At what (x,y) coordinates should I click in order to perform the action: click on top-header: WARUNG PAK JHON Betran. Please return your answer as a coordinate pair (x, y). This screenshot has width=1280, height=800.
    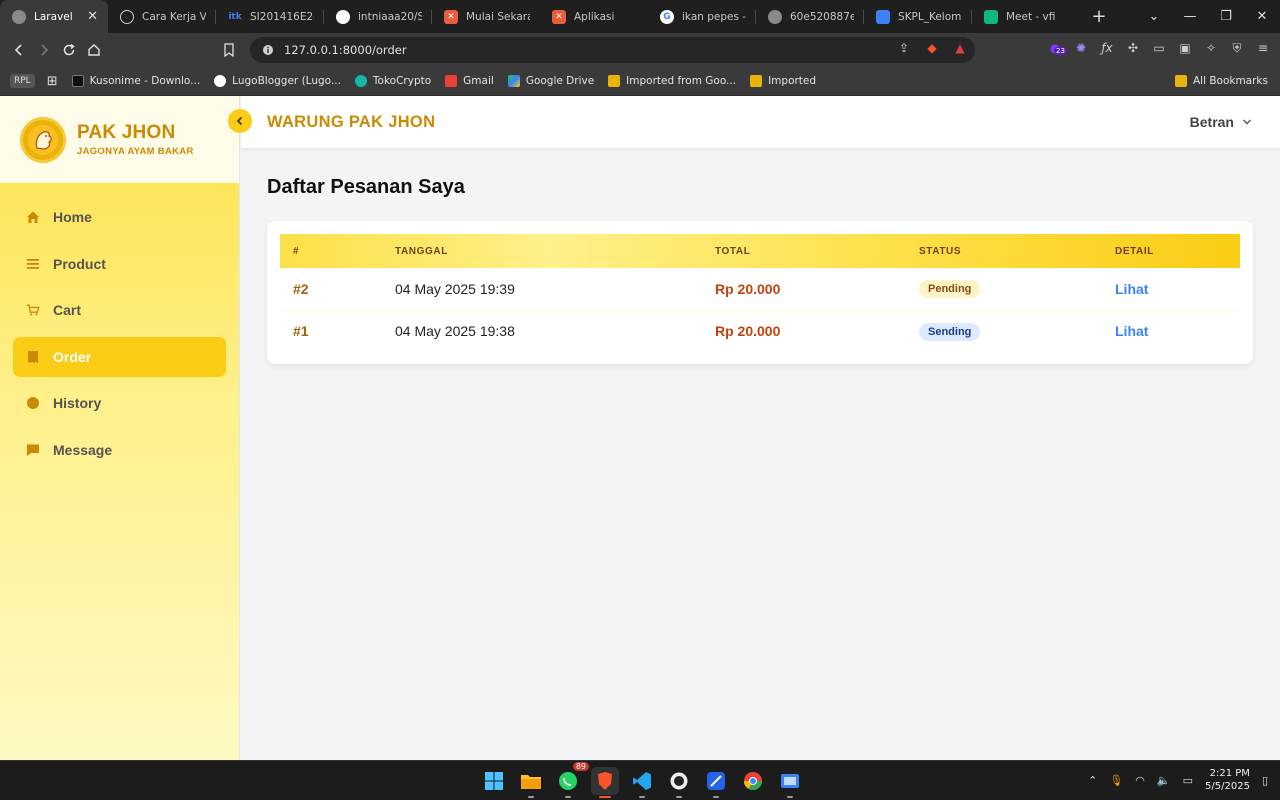
    Looking at the image, I should click on (760, 122).